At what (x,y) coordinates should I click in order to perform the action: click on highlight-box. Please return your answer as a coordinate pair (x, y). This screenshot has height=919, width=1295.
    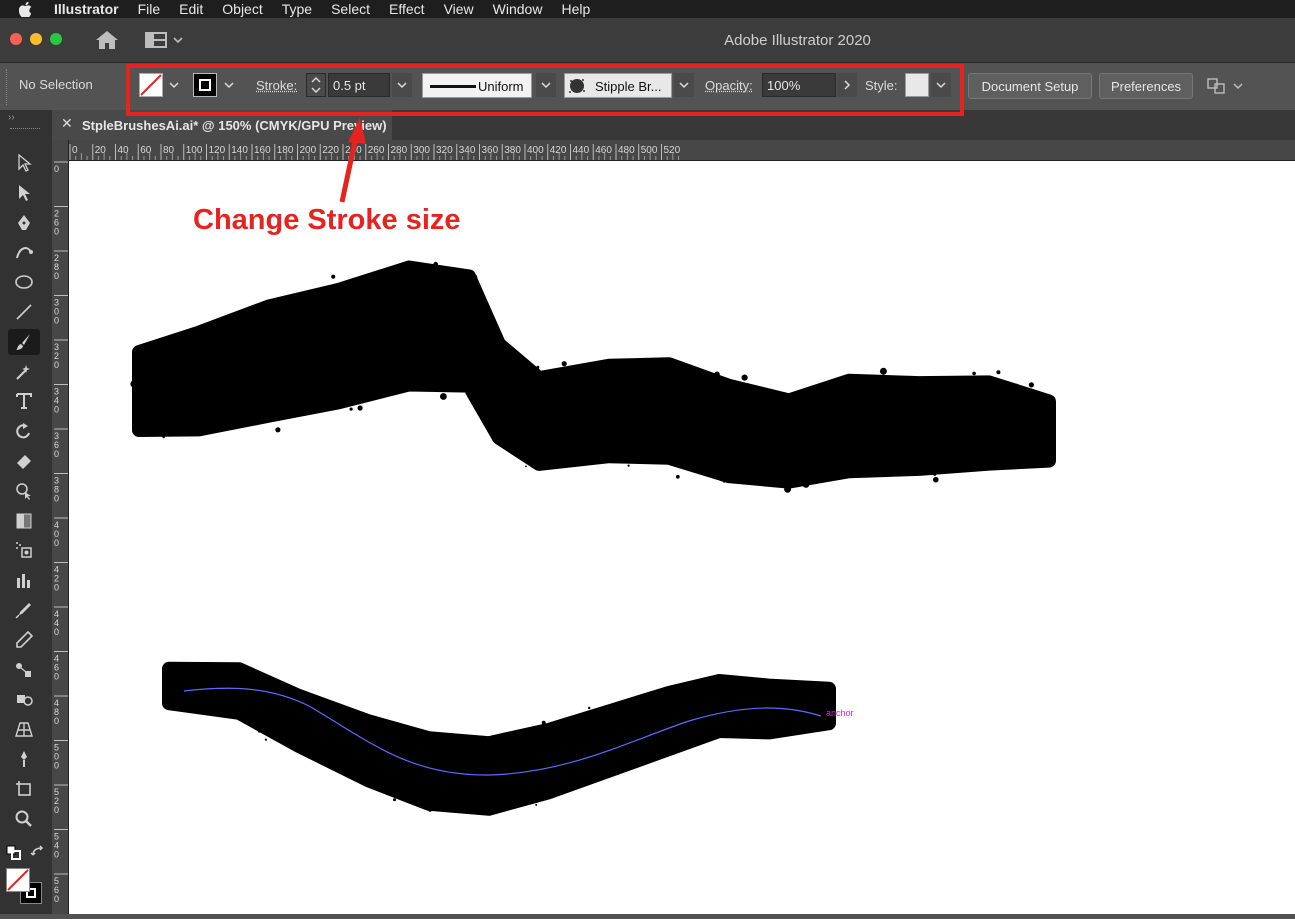
    Looking at the image, I should click on (545, 90).